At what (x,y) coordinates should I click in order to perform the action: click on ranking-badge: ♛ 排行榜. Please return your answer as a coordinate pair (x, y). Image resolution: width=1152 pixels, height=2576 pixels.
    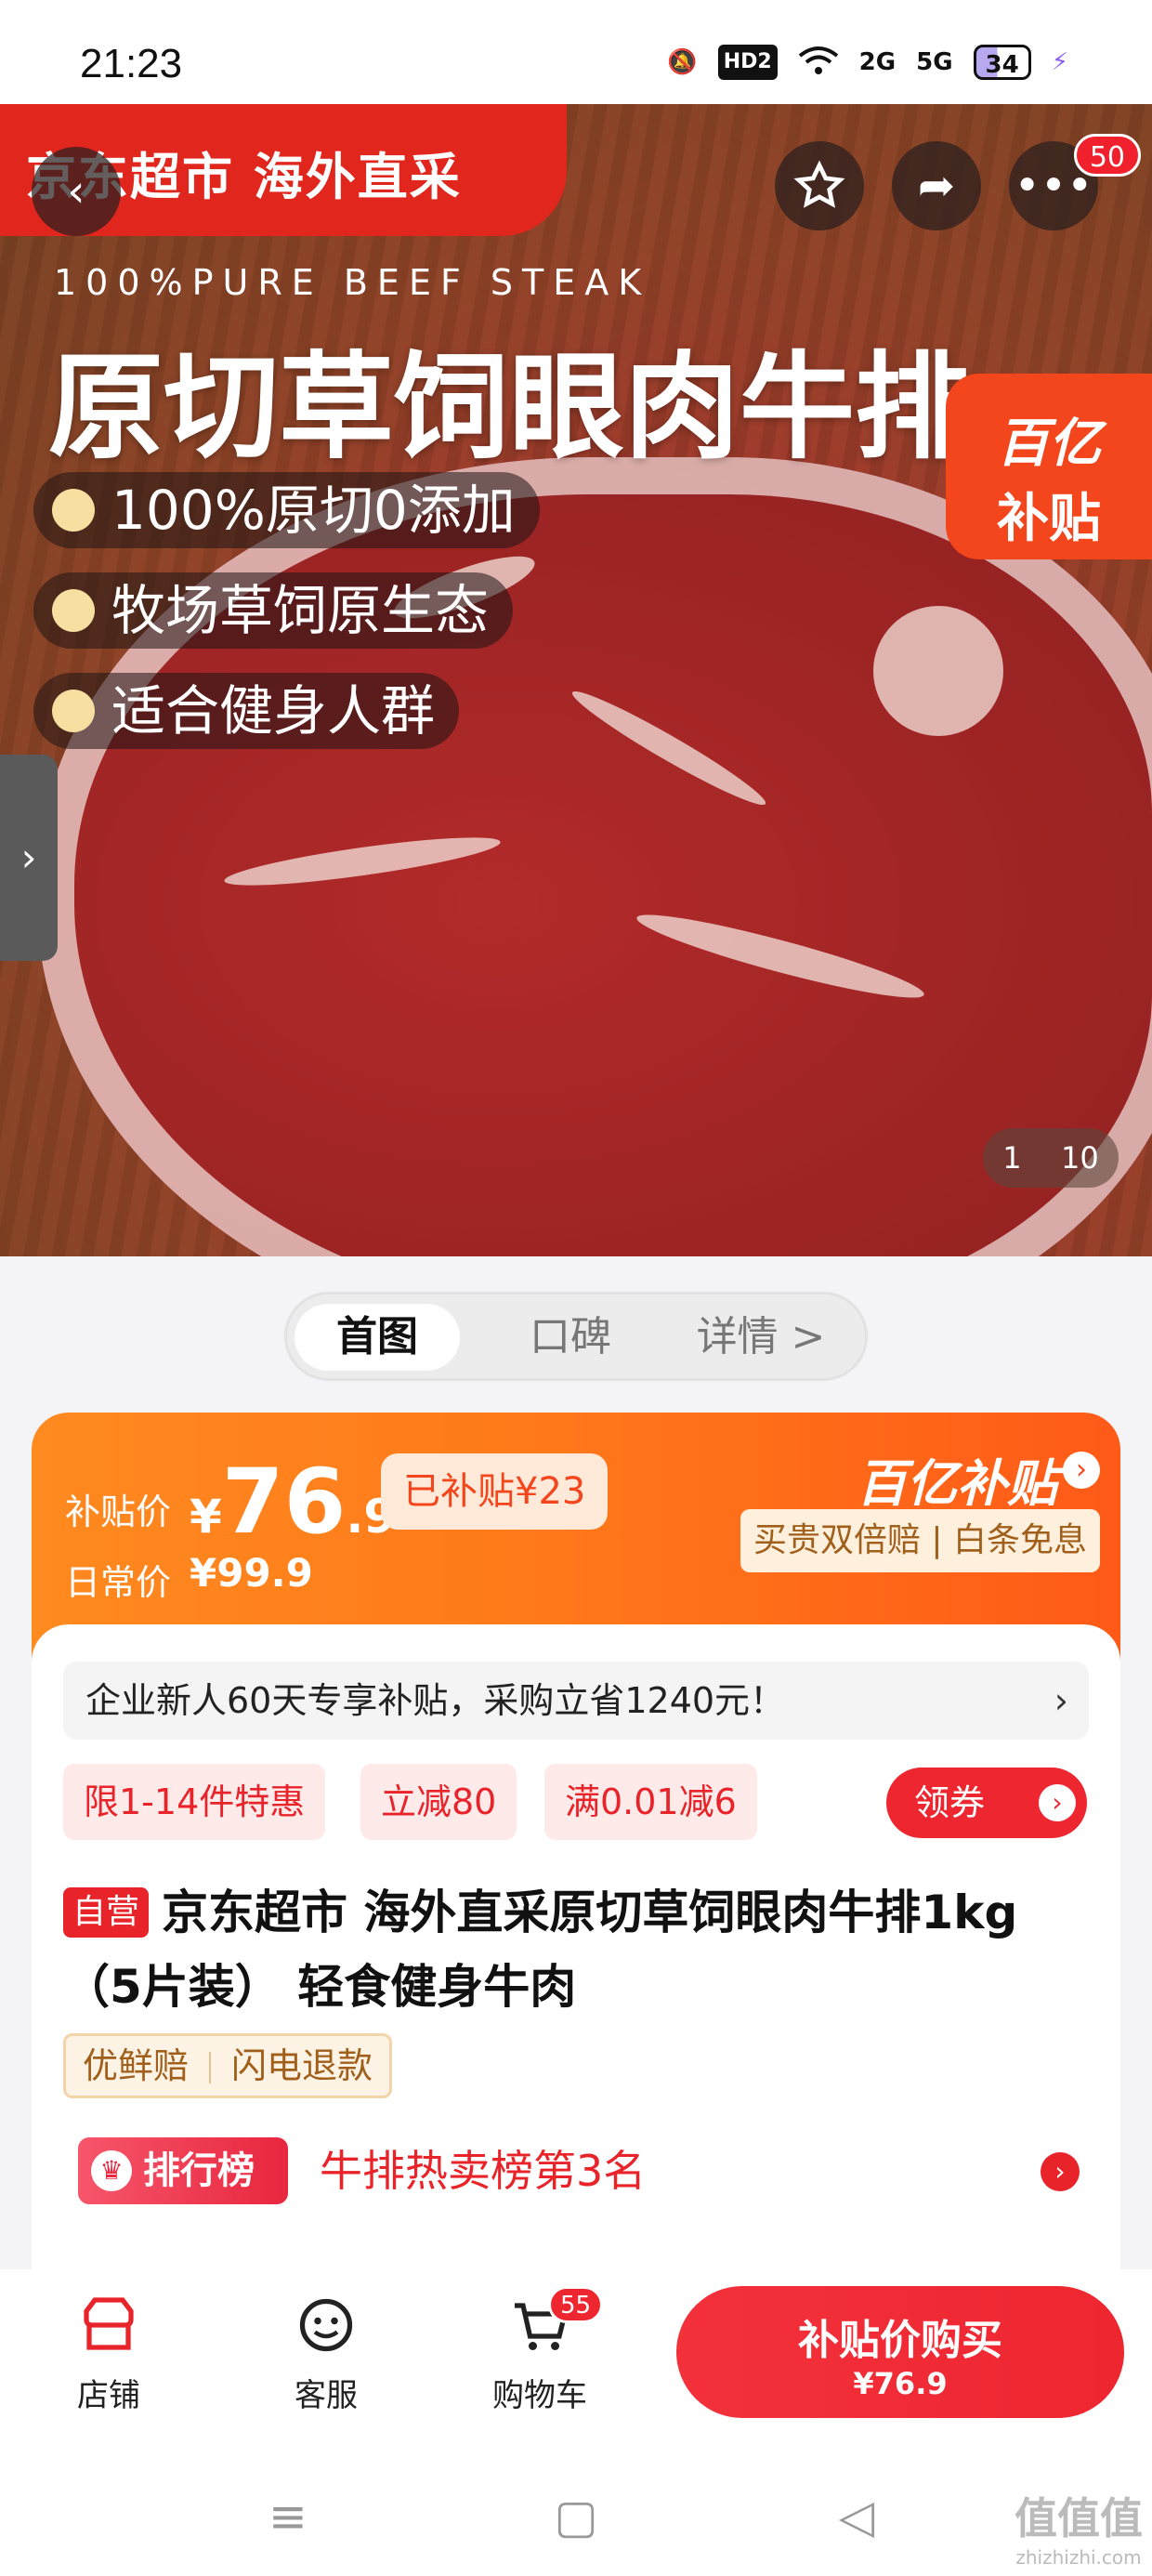
    Looking at the image, I should click on (183, 2170).